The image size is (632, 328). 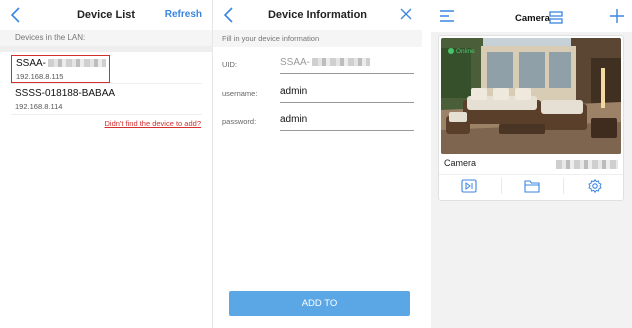 I want to click on camera-header: Camera, so click(x=531, y=16).